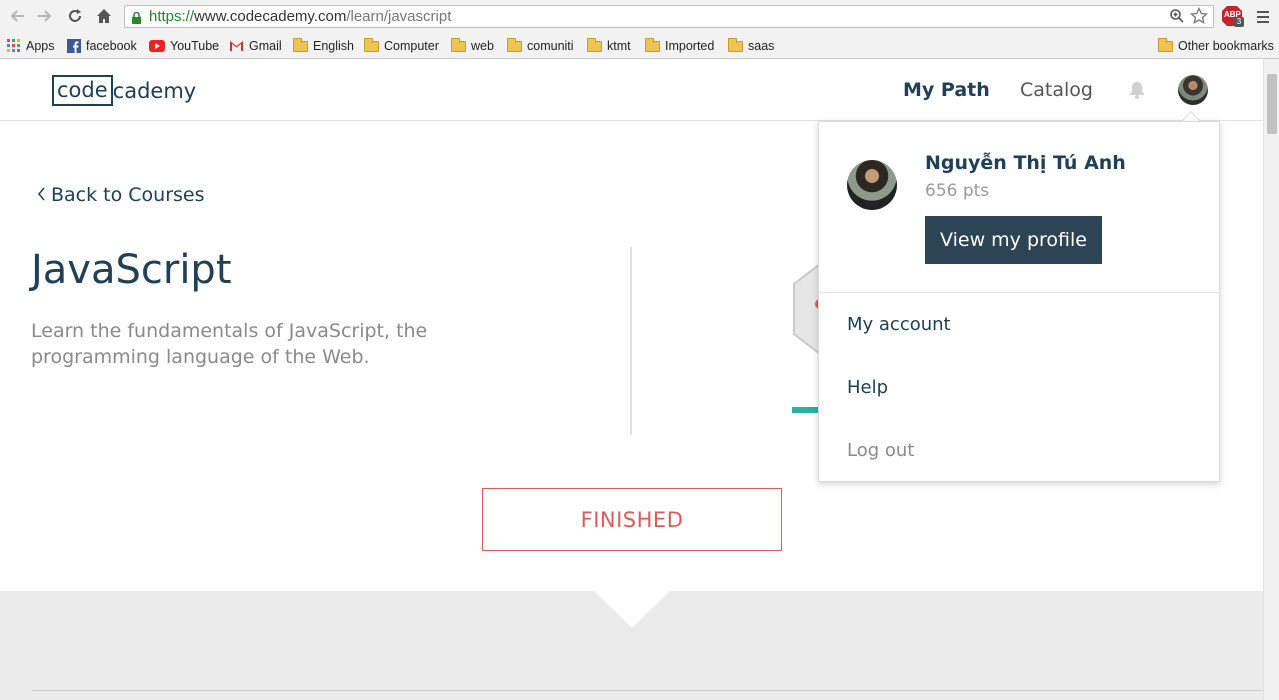 Image resolution: width=1279 pixels, height=700 pixels. What do you see at coordinates (899, 324) in the screenshot?
I see `menu-item-my-account: My account` at bounding box center [899, 324].